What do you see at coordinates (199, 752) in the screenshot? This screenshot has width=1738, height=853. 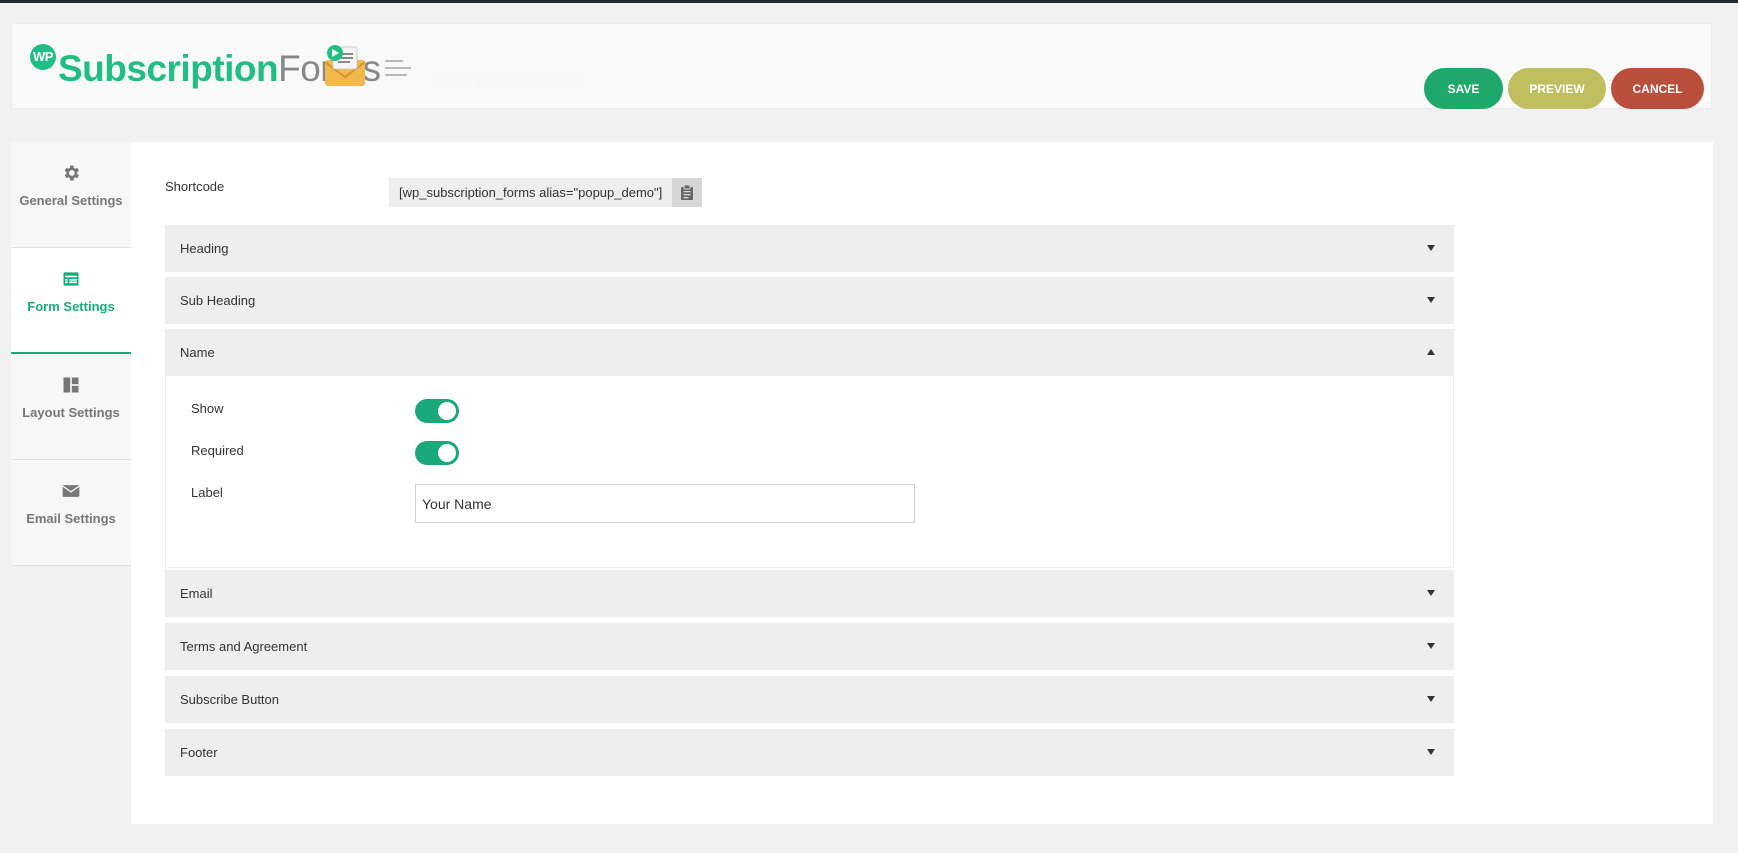 I see `section-title: Footer` at bounding box center [199, 752].